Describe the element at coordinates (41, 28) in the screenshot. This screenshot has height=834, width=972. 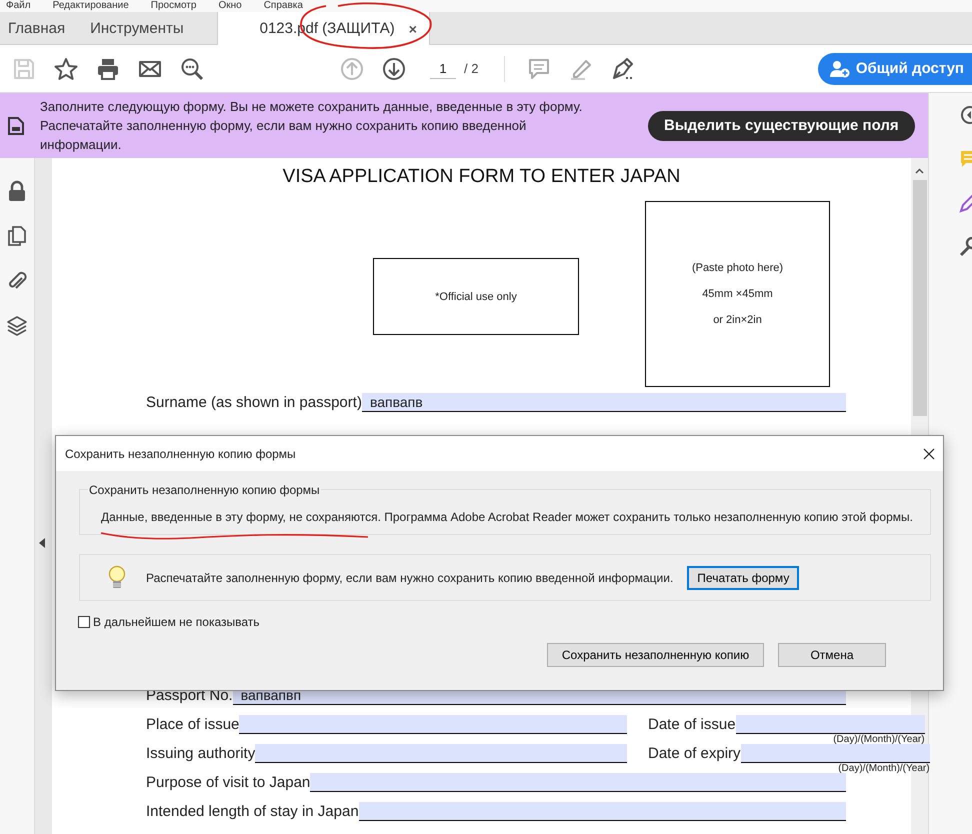
I see `tab: Главная` at that location.